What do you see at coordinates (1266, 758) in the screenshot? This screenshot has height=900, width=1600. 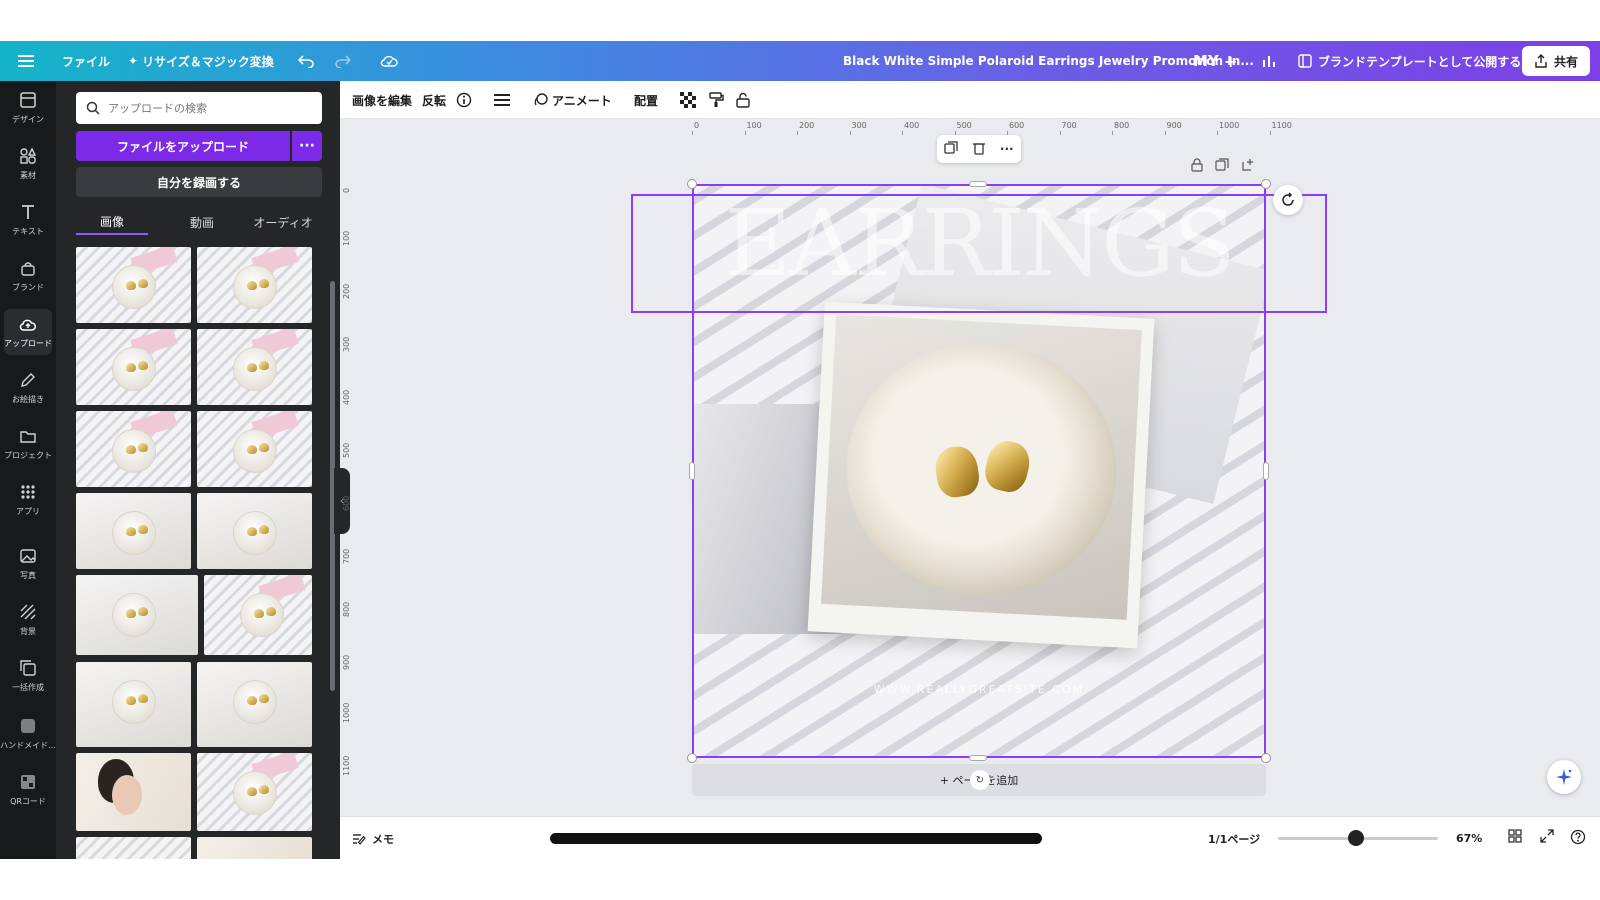 I see `resize-handle-bottom-right` at bounding box center [1266, 758].